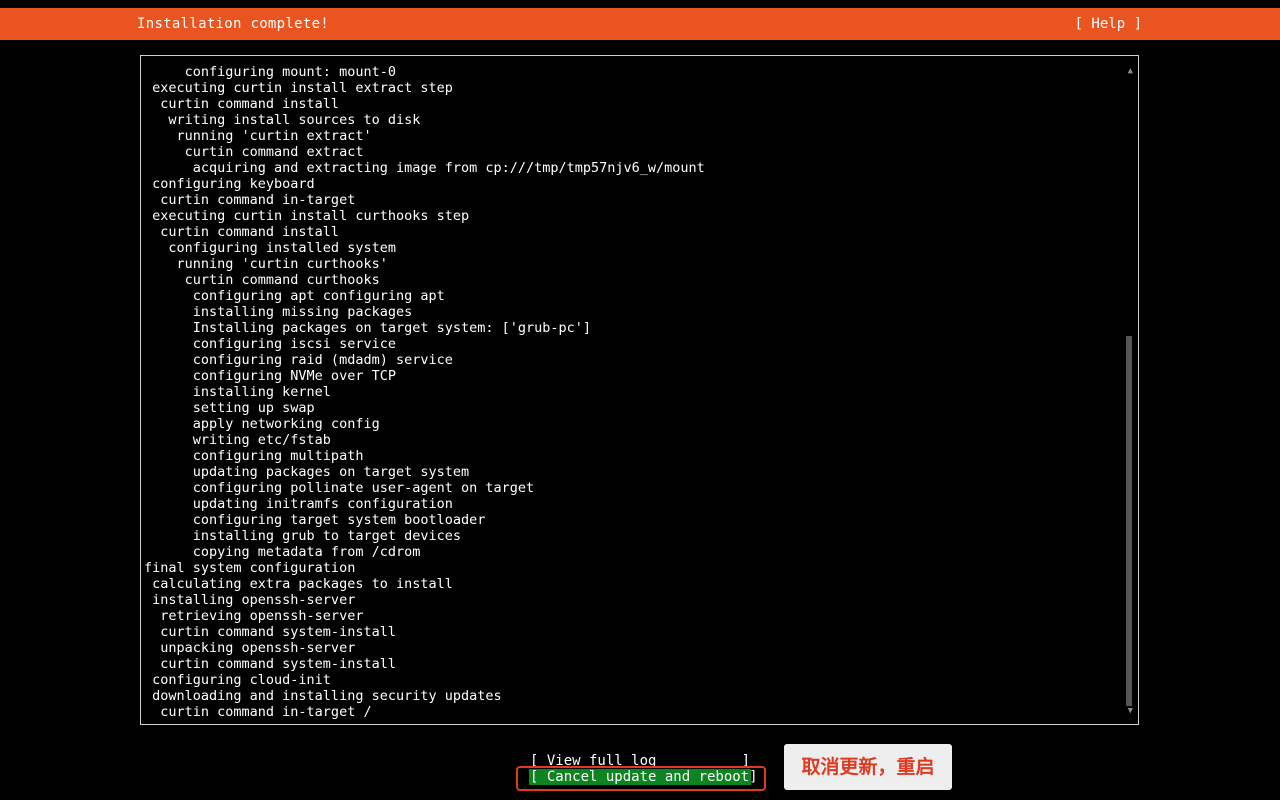  What do you see at coordinates (270, 248) in the screenshot?
I see `log-line: configuring installed system` at bounding box center [270, 248].